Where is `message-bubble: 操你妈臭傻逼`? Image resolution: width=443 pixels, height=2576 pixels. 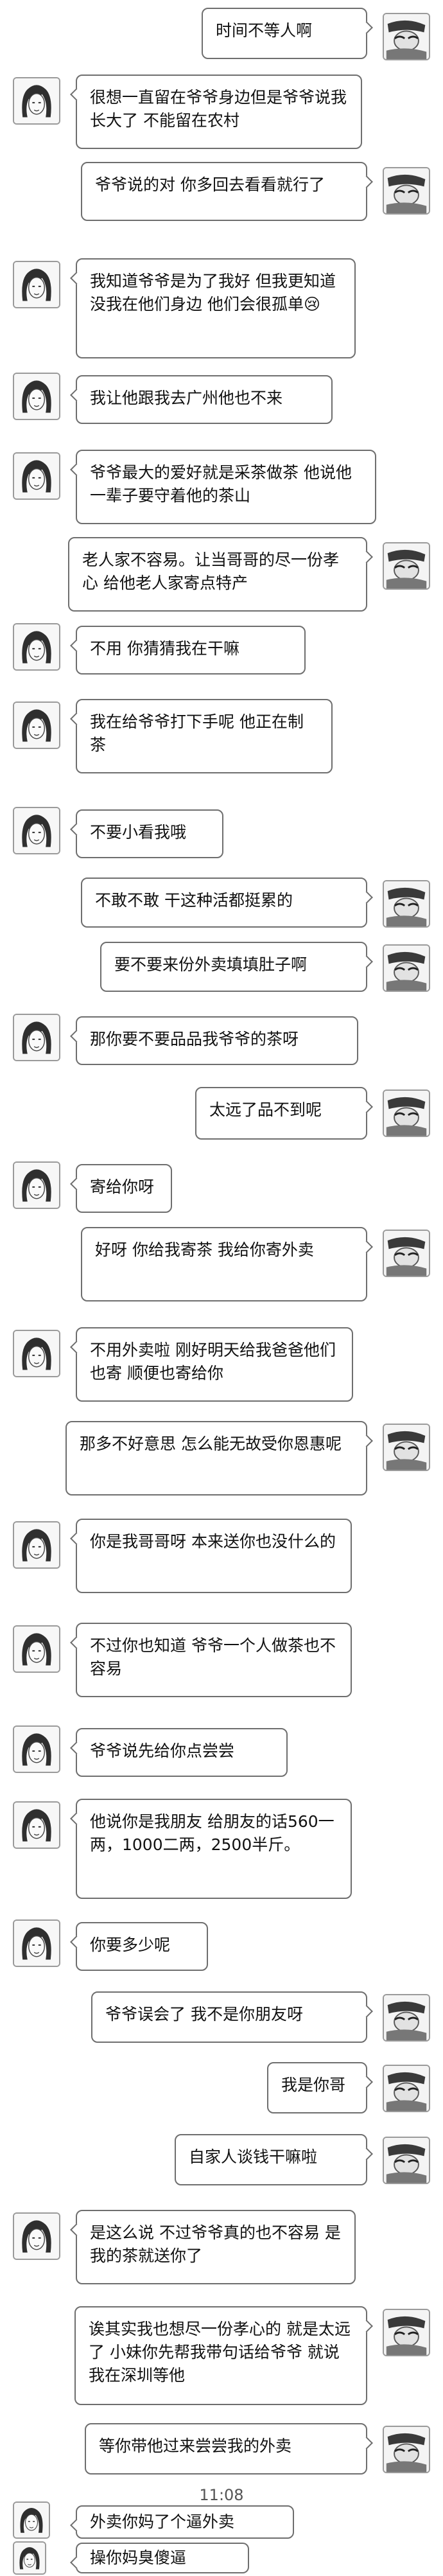 message-bubble: 操你妈臭傻逼 is located at coordinates (162, 2558).